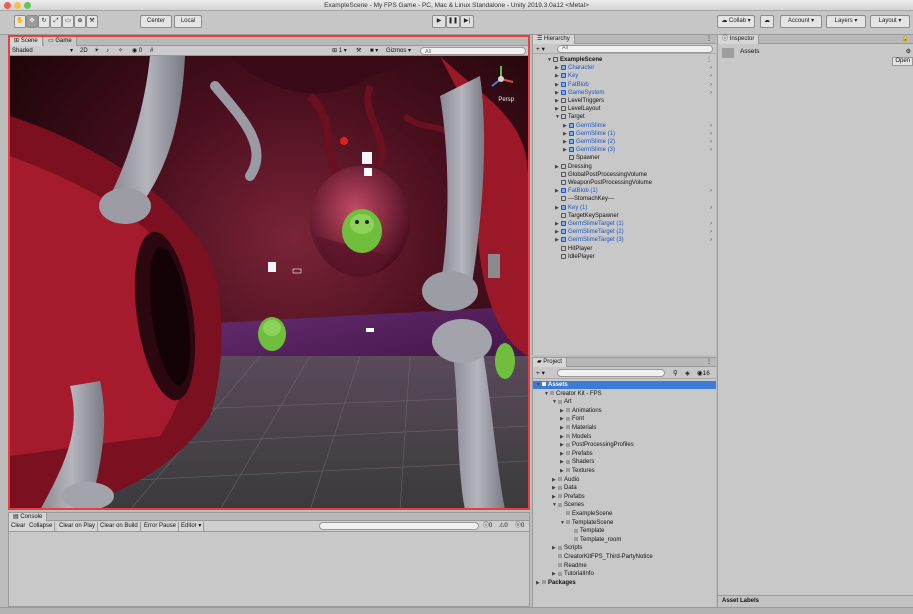 The height and width of the screenshot is (614, 913). Describe the element at coordinates (399, 526) in the screenshot. I see `console-search-input` at that location.